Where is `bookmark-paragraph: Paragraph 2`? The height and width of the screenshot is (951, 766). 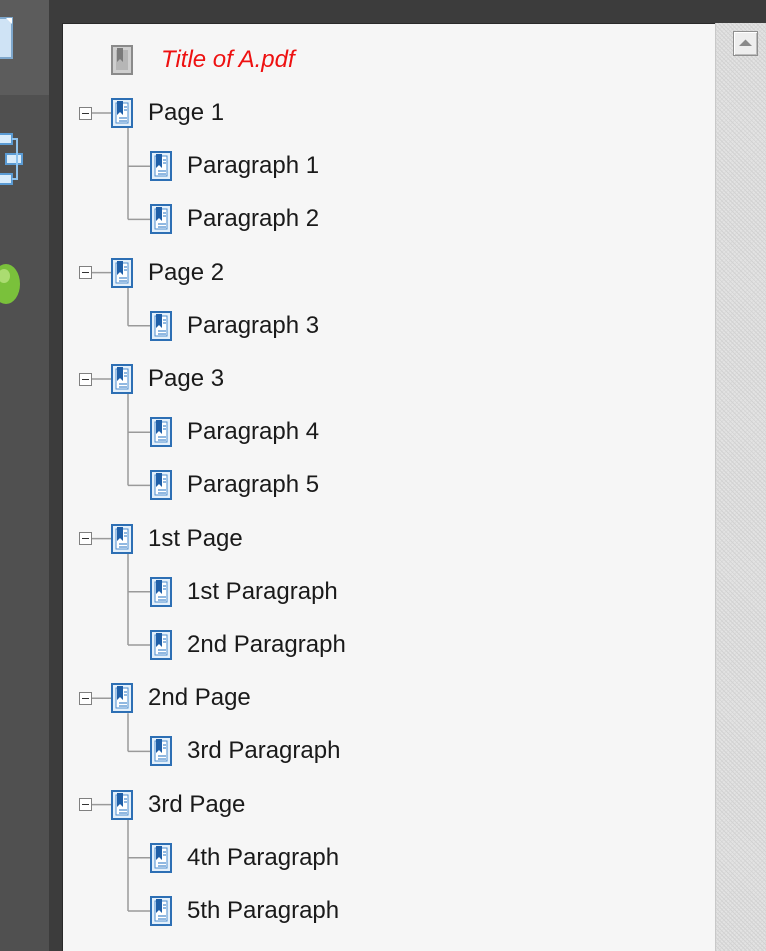 bookmark-paragraph: Paragraph 2 is located at coordinates (234, 219).